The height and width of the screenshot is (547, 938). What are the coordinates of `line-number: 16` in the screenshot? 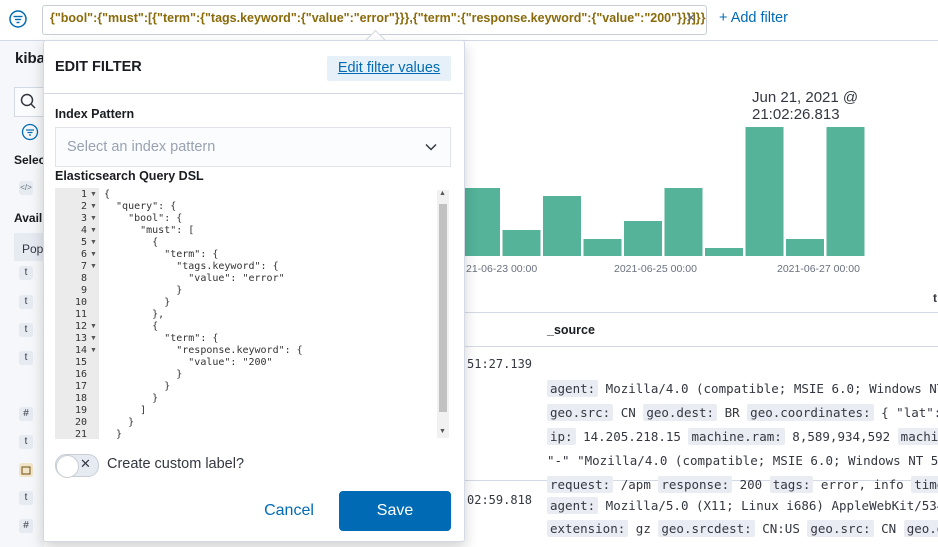 It's located at (80, 374).